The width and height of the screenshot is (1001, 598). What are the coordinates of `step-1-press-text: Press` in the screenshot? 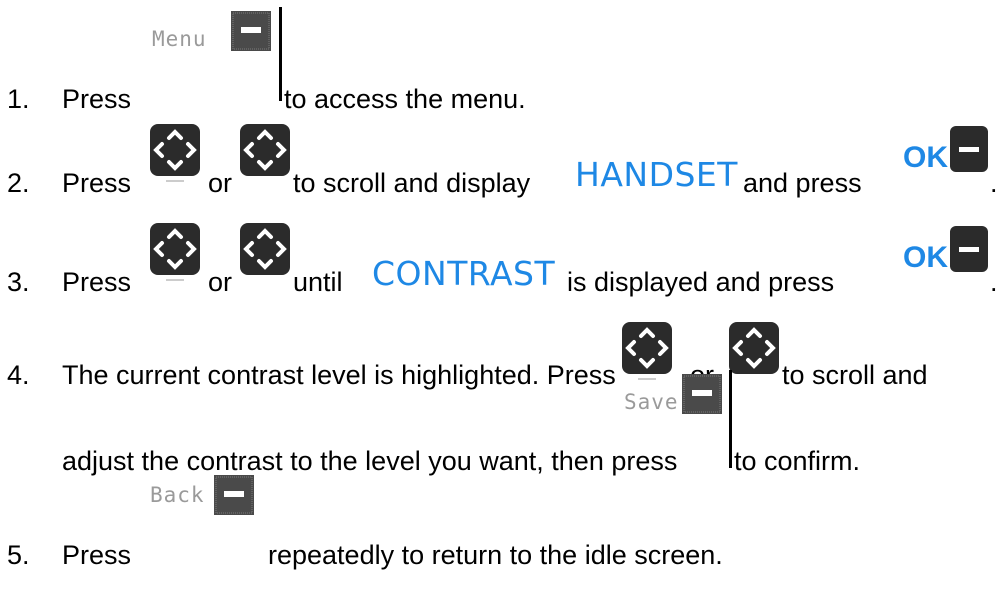 It's located at (97, 99).